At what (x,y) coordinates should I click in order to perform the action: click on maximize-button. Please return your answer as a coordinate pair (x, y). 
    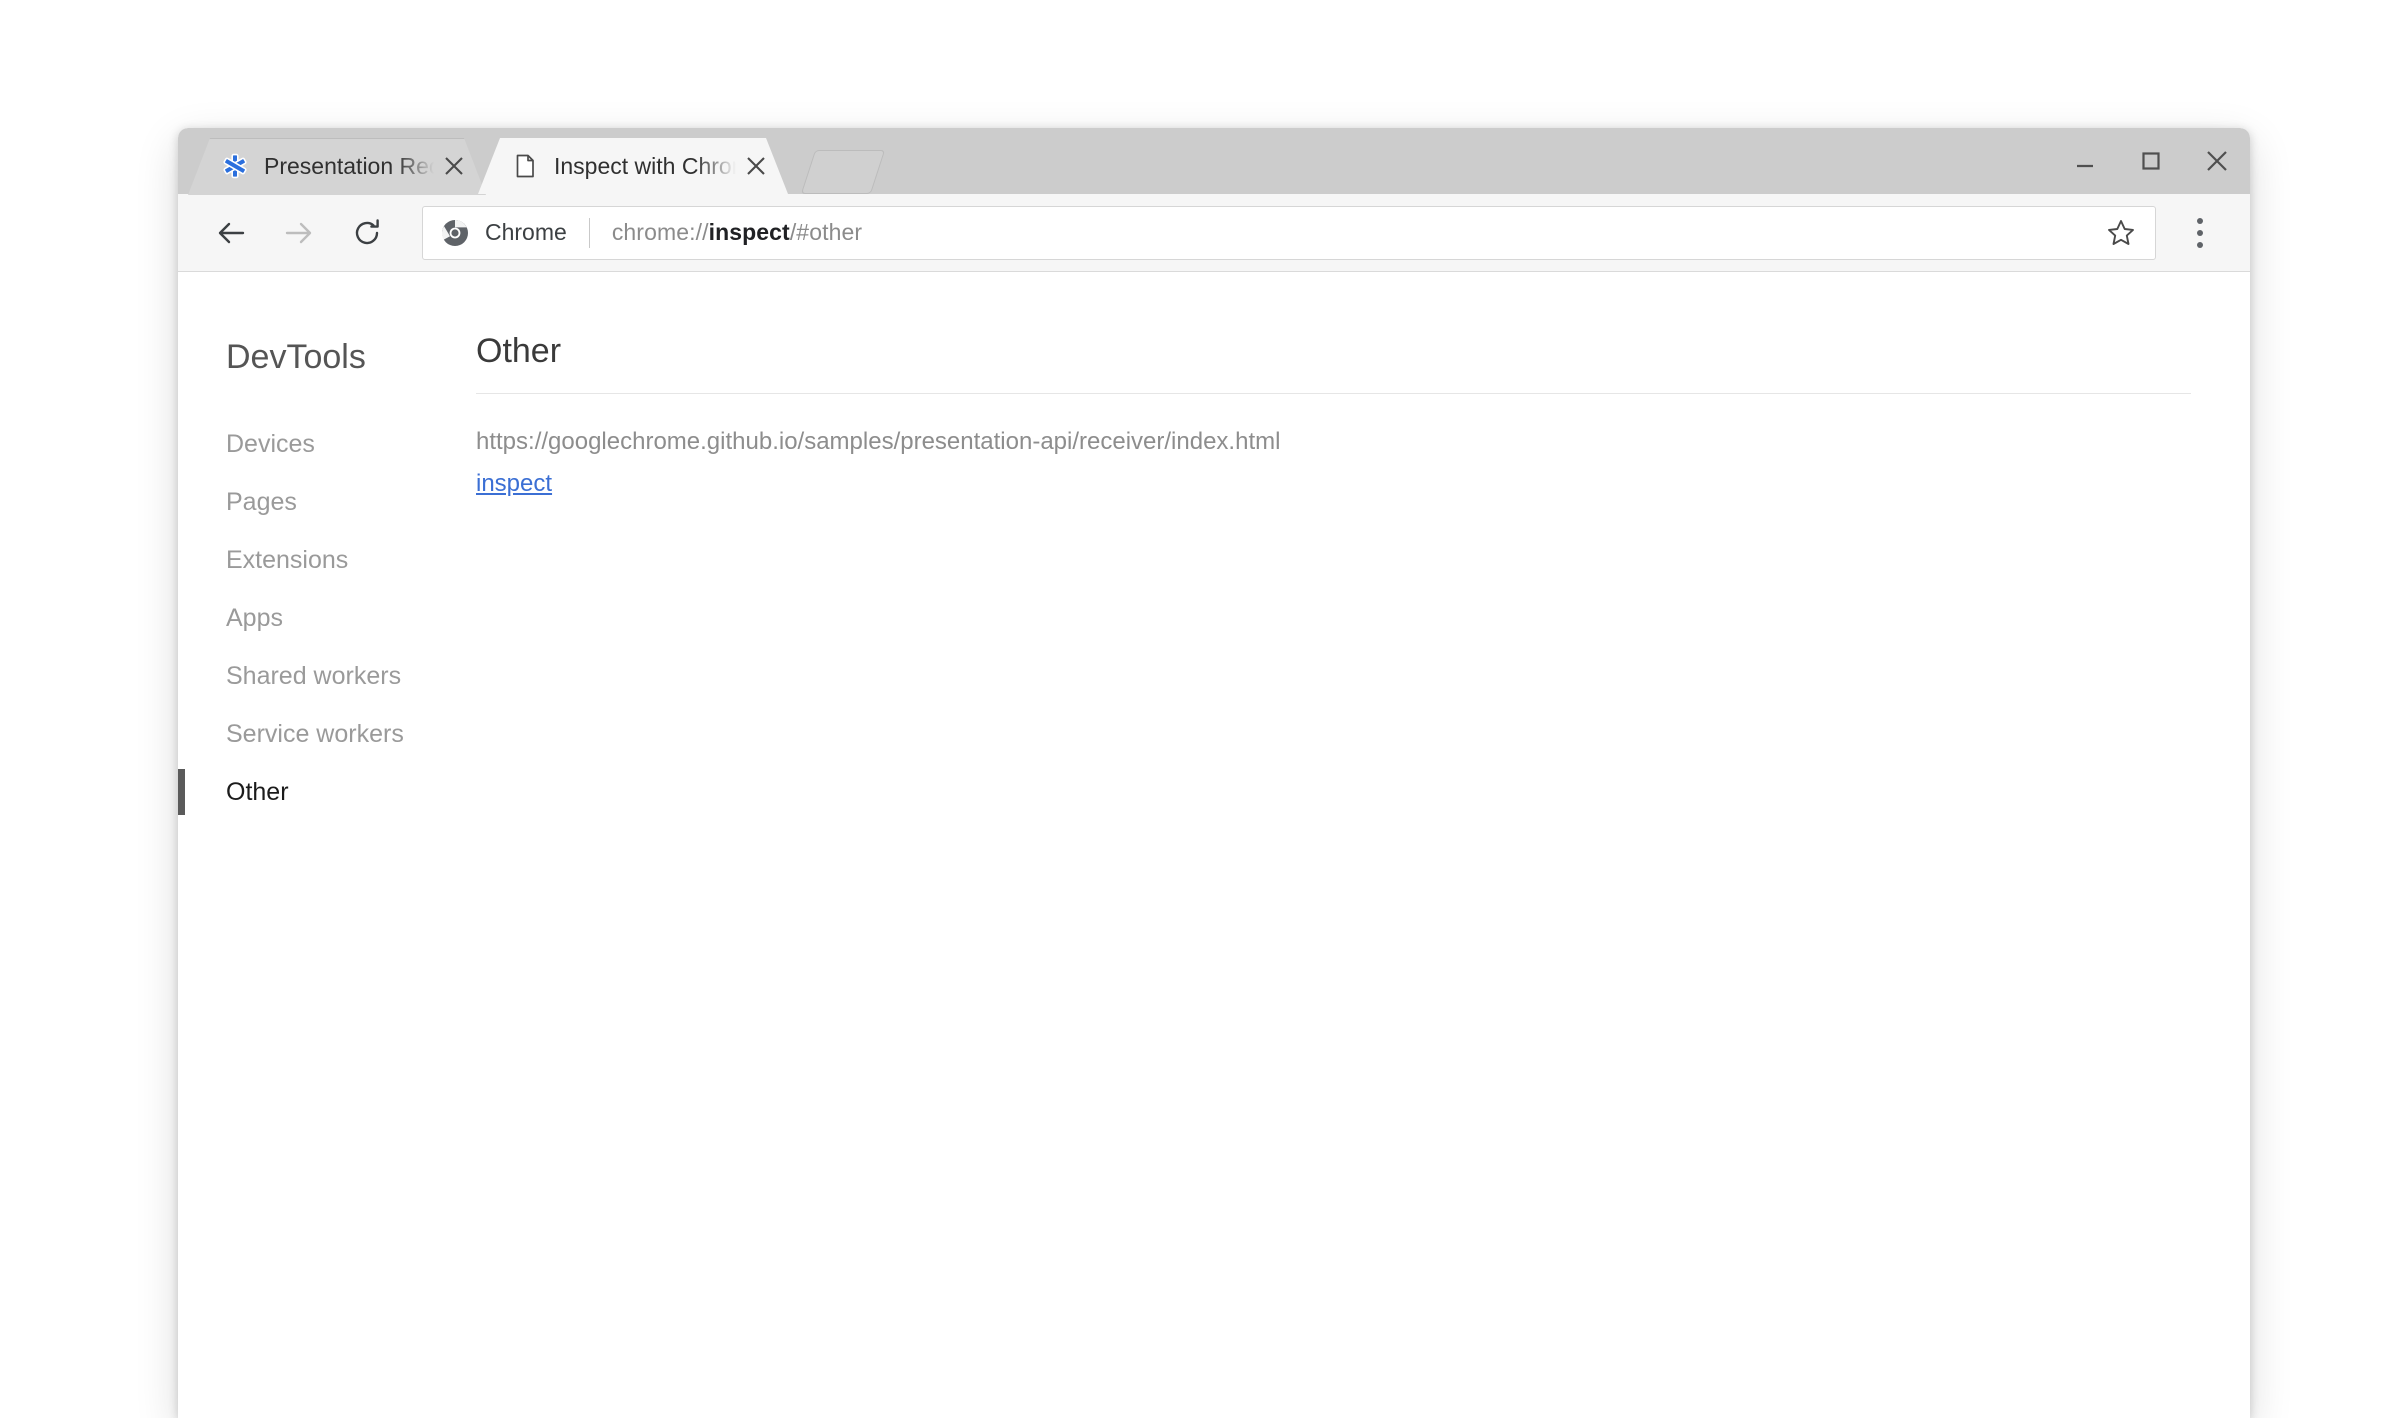
    Looking at the image, I should click on (2151, 161).